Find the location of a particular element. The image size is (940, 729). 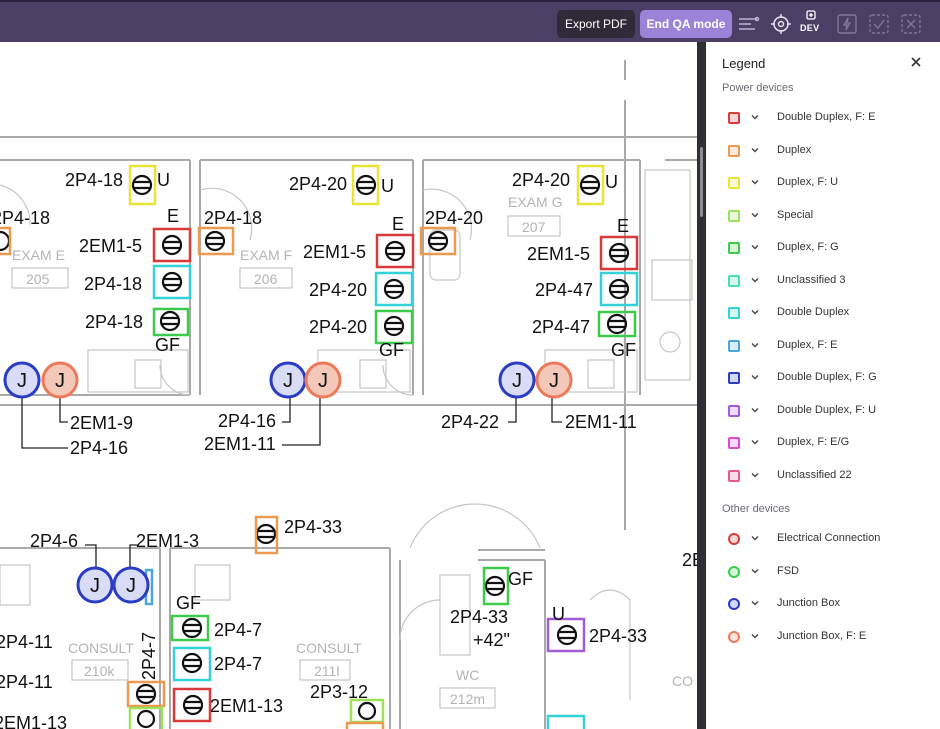

legend-item: Double Duplex, F: G is located at coordinates (828, 378).